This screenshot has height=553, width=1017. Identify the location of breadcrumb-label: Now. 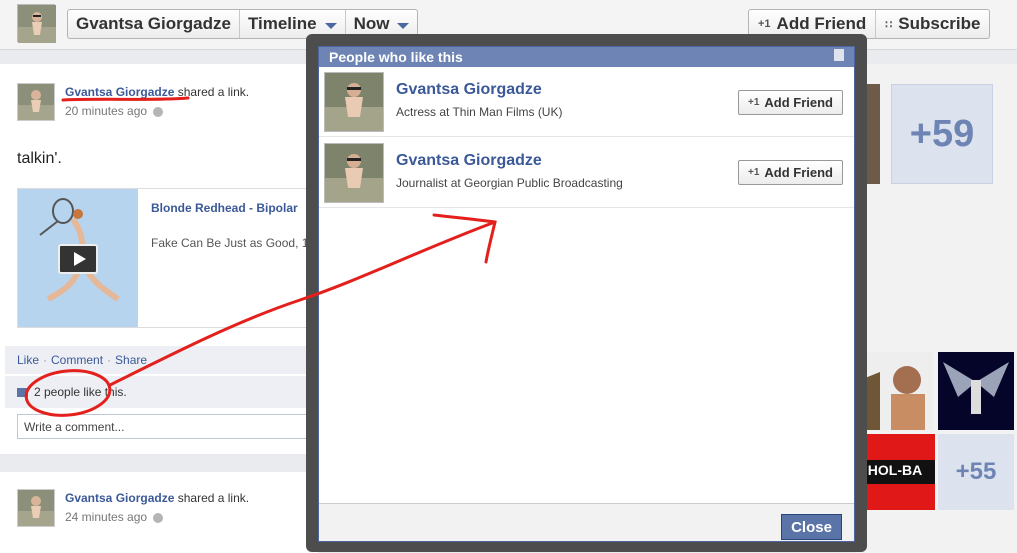
(371, 23).